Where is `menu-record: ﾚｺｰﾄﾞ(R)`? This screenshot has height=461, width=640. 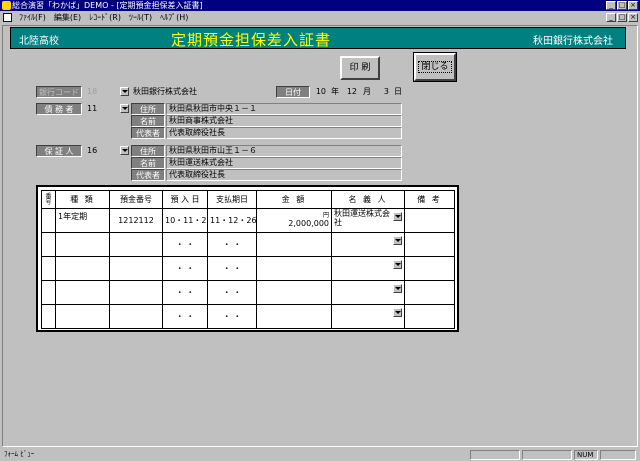
menu-record: ﾚｺｰﾄﾞ(R) is located at coordinates (105, 17).